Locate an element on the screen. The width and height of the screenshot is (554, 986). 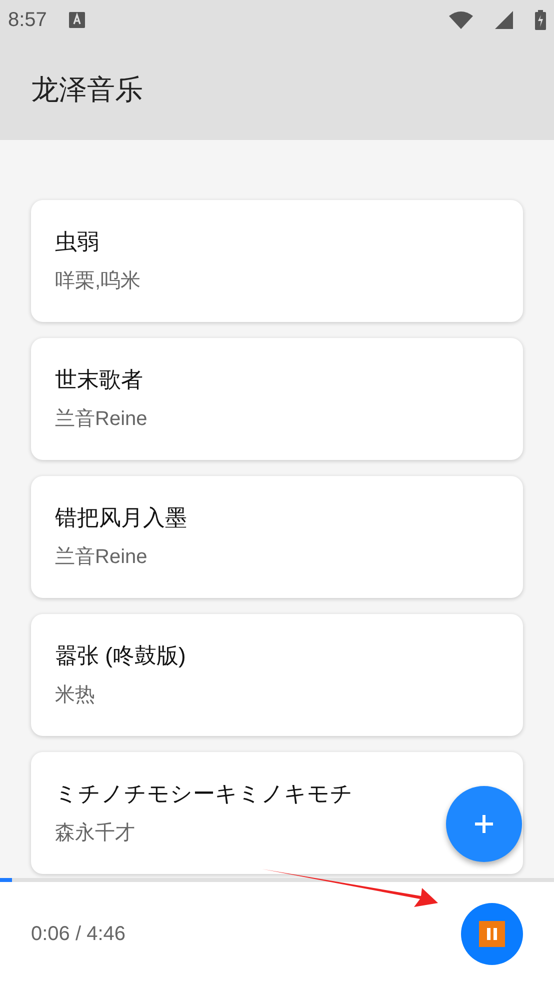
song-card: 虫弱 咩栗,呜米 is located at coordinates (277, 261).